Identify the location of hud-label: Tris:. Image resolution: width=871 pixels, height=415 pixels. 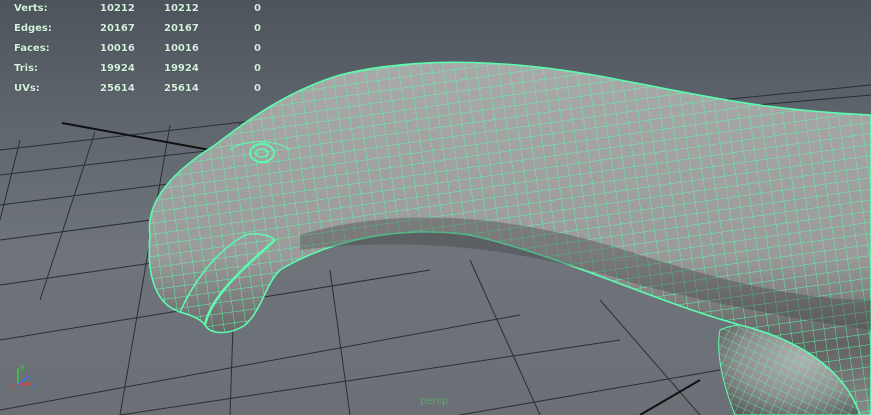
(26, 68).